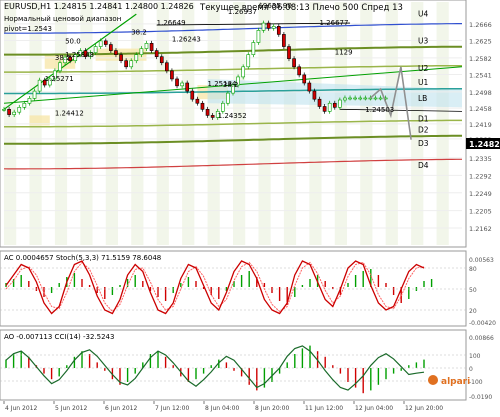 Image resolution: width=500 pixels, height=417 pixels. I want to click on time-label: 11 Jun 12:00, so click(324, 408).